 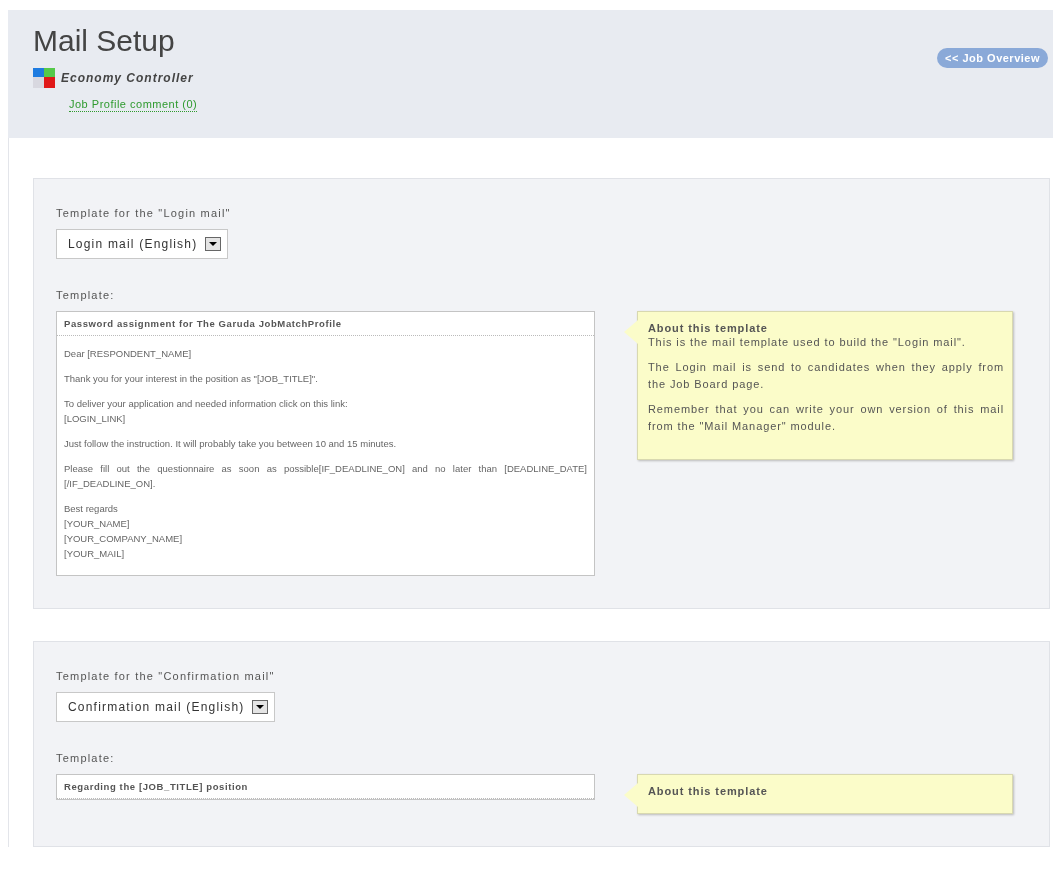 What do you see at coordinates (826, 418) in the screenshot?
I see `tooltip-text: Remember that you can write your own version of this mail from the "Mail Manager" module.` at bounding box center [826, 418].